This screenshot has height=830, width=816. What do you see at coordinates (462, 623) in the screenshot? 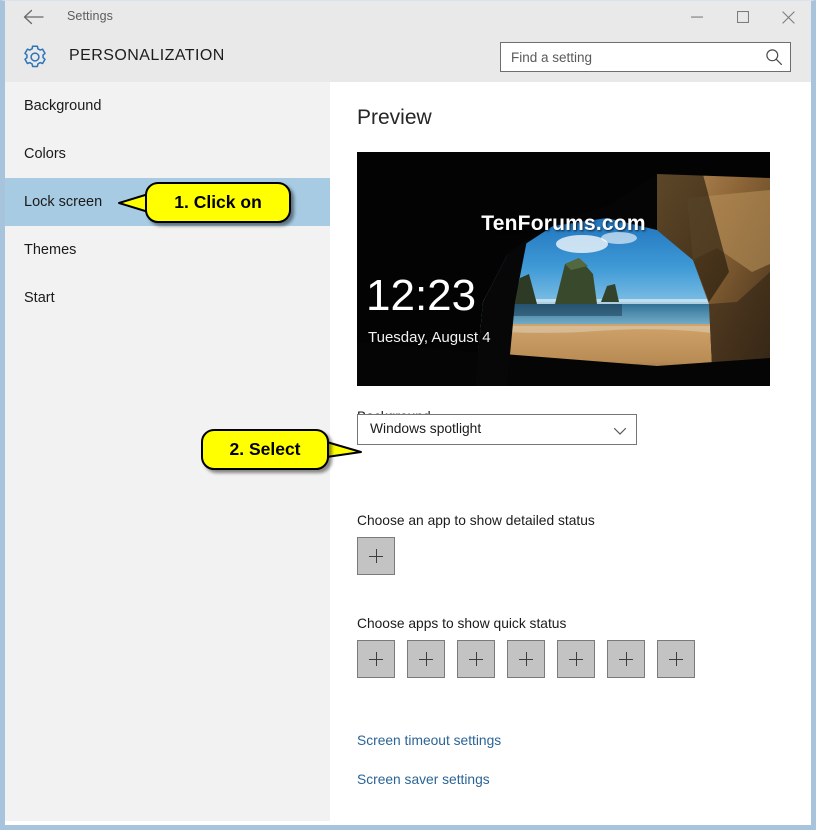
I see `quick-status-label: Choose apps to show quick status` at bounding box center [462, 623].